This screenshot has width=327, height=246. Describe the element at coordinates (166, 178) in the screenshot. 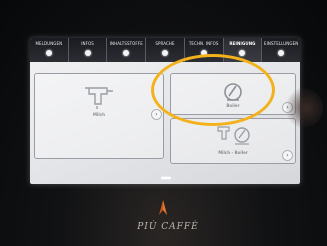

I see `scroll-handle` at that location.